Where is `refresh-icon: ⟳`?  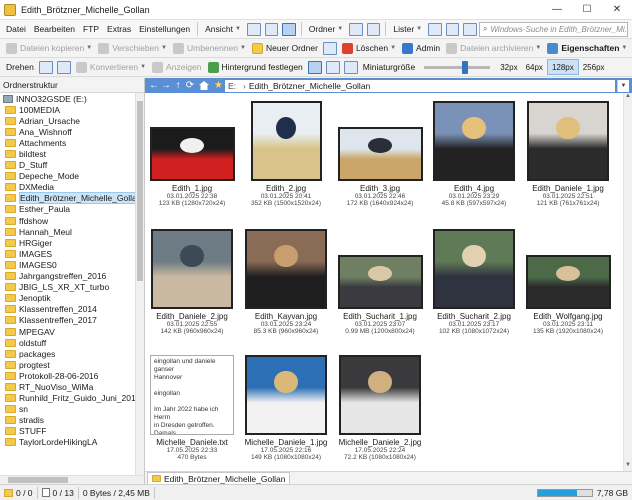
refresh-icon: ⟳ is located at coordinates (190, 85).